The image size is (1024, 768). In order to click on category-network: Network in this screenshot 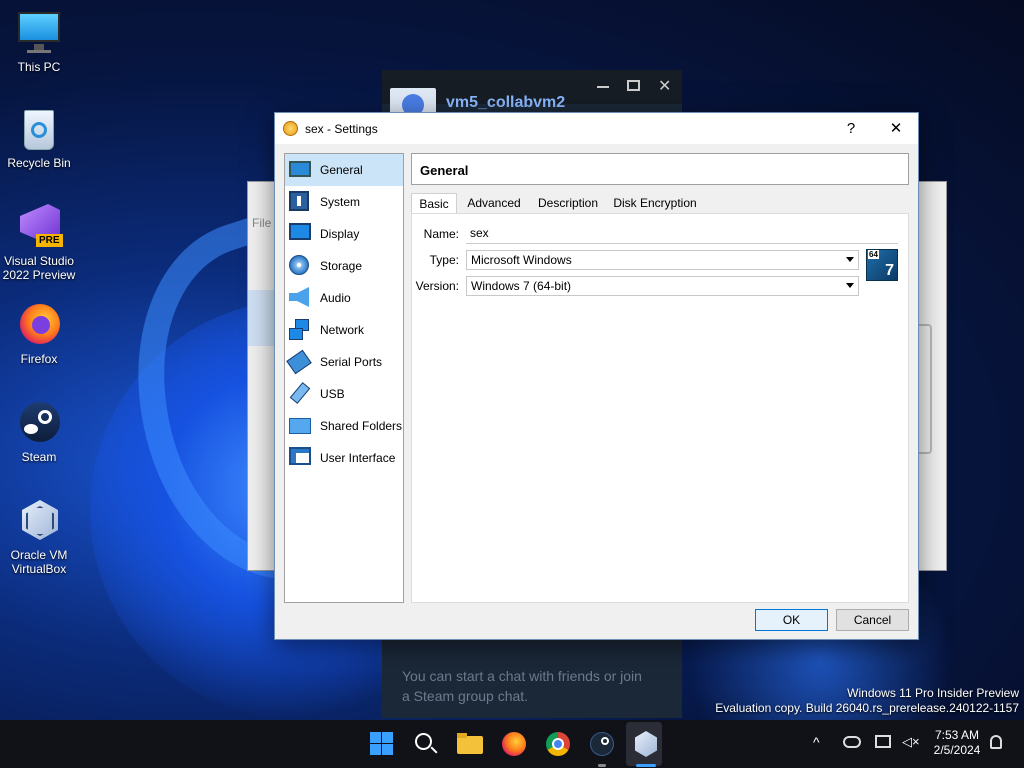, I will do `click(344, 330)`.